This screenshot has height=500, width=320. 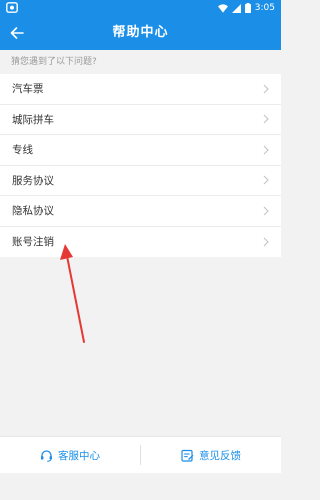 I want to click on customer-service-label: 客服中心, so click(x=79, y=455).